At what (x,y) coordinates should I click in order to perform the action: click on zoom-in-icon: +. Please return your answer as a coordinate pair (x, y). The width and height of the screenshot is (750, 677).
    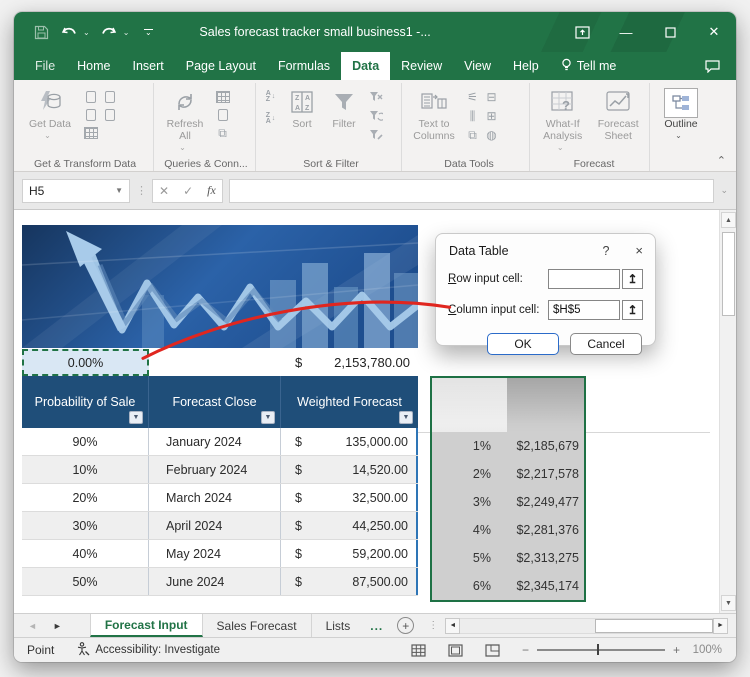
    Looking at the image, I should click on (676, 650).